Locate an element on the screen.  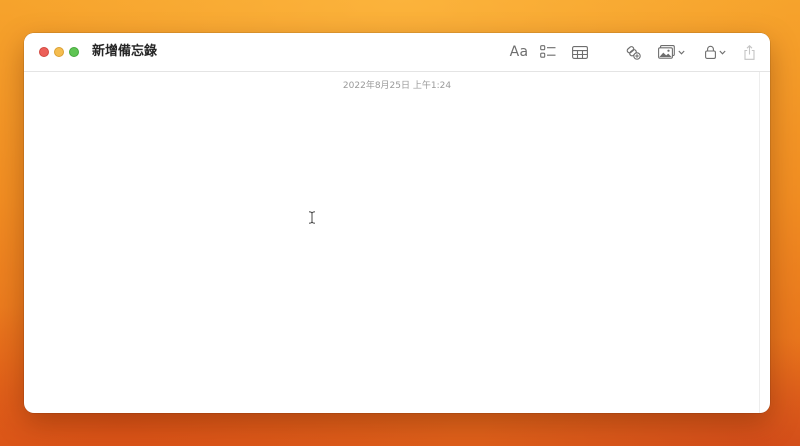
lock-icon is located at coordinates (710, 52).